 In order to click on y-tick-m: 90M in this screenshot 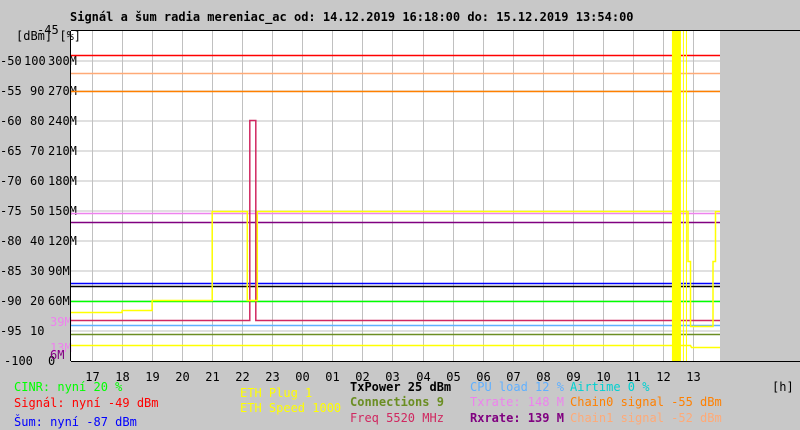, I will do `click(59, 271)`.